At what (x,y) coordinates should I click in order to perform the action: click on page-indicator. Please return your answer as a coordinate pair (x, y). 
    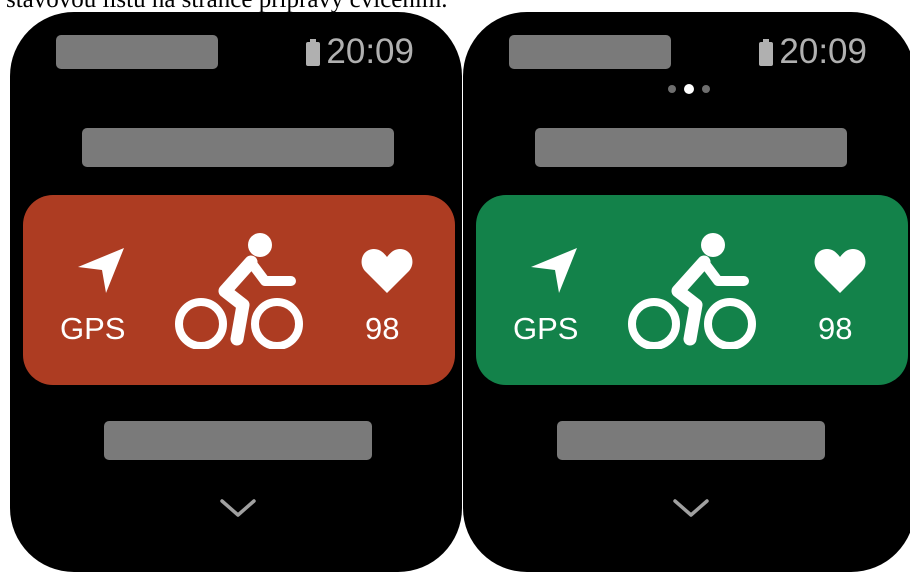
    Looking at the image, I should click on (686, 89).